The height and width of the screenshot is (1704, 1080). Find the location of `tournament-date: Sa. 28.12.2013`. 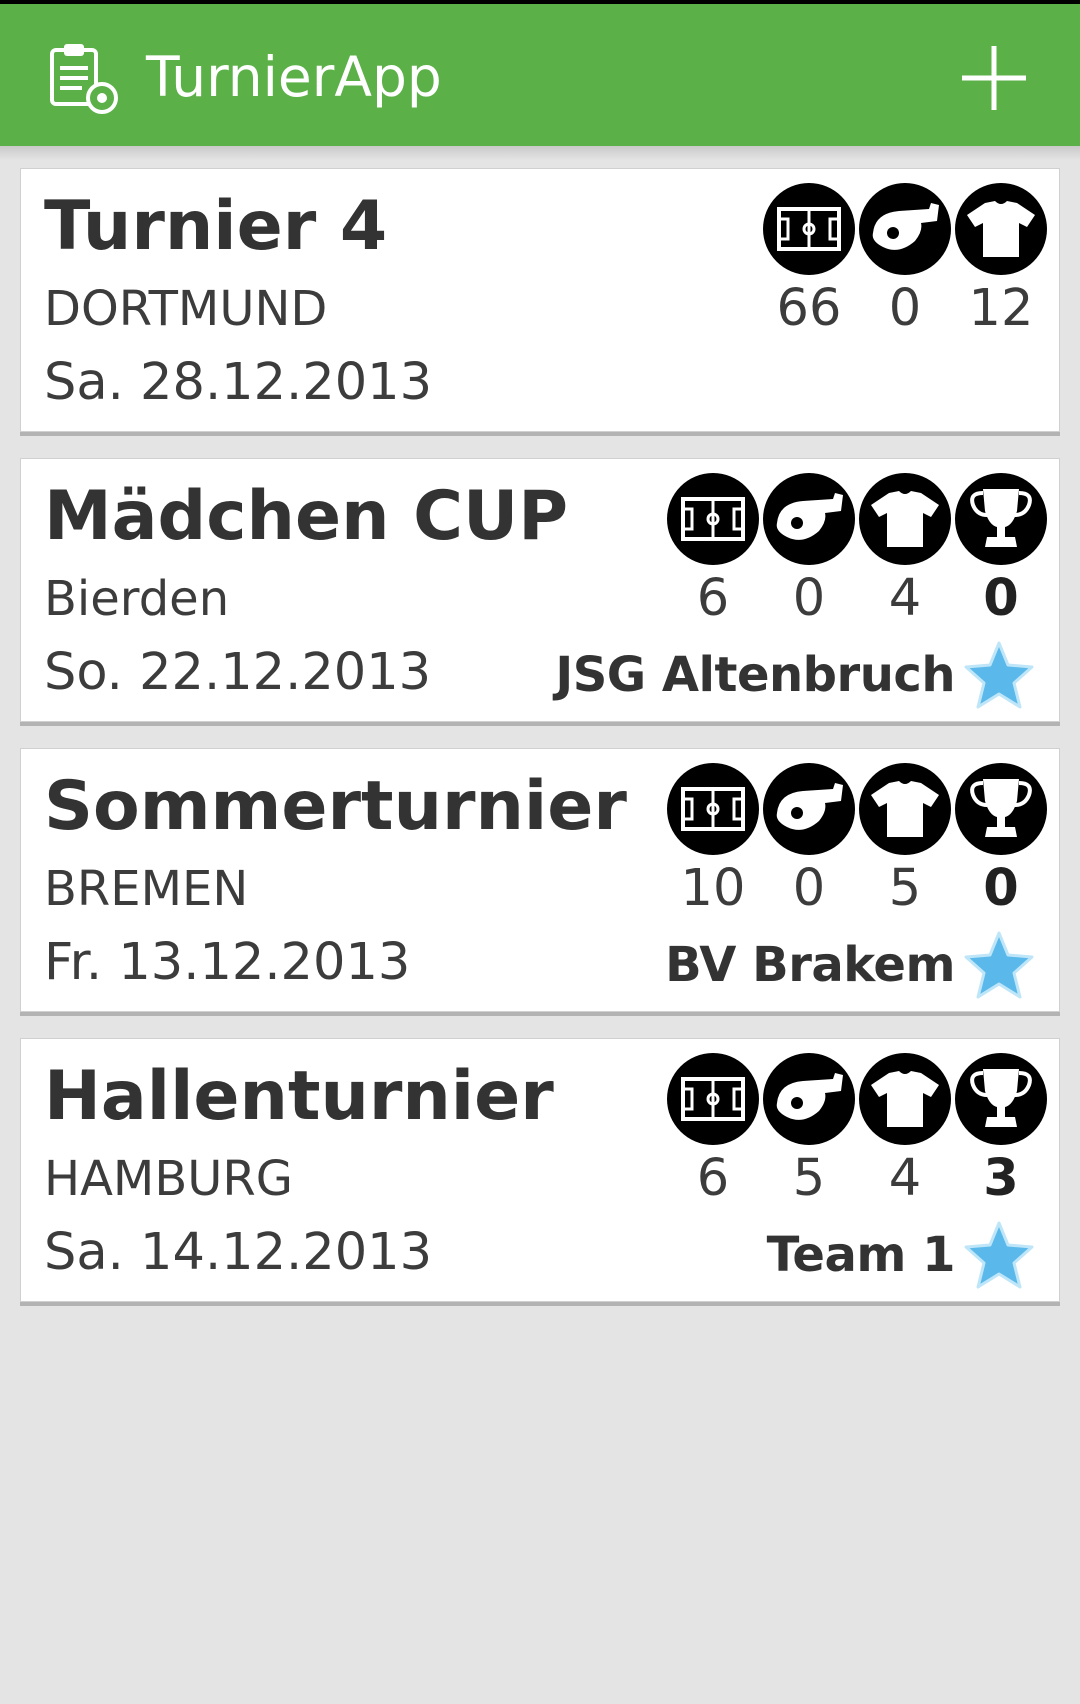

tournament-date: Sa. 28.12.2013 is located at coordinates (238, 382).